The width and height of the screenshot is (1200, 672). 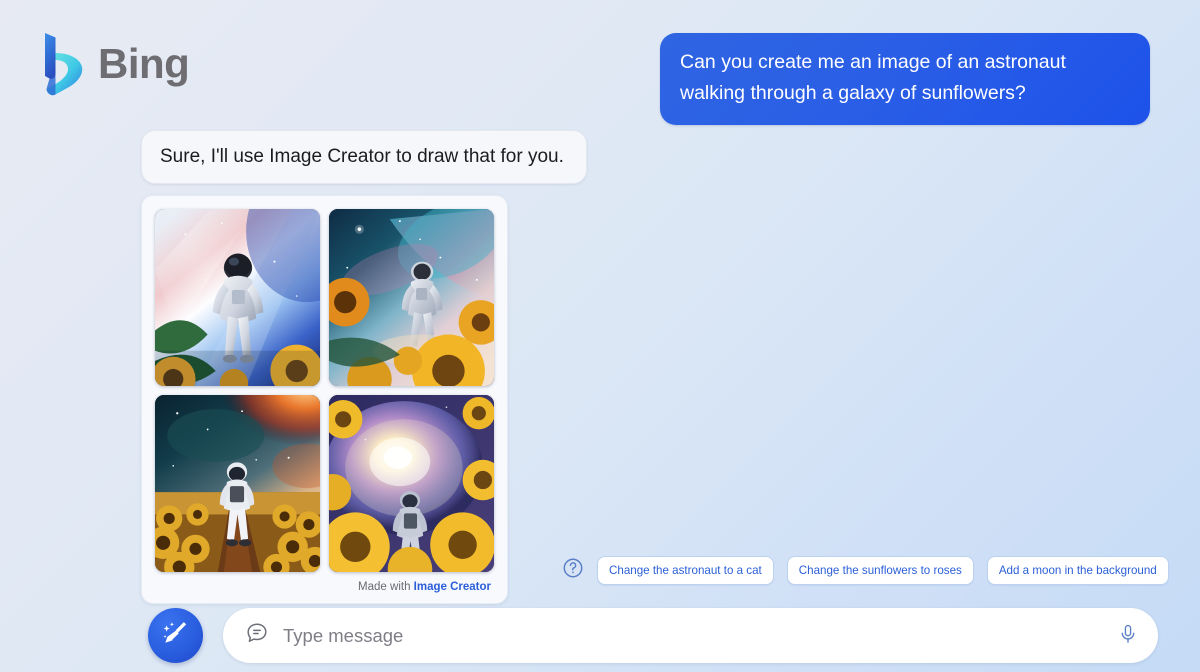 I want to click on microphone-icon, so click(x=1128, y=635).